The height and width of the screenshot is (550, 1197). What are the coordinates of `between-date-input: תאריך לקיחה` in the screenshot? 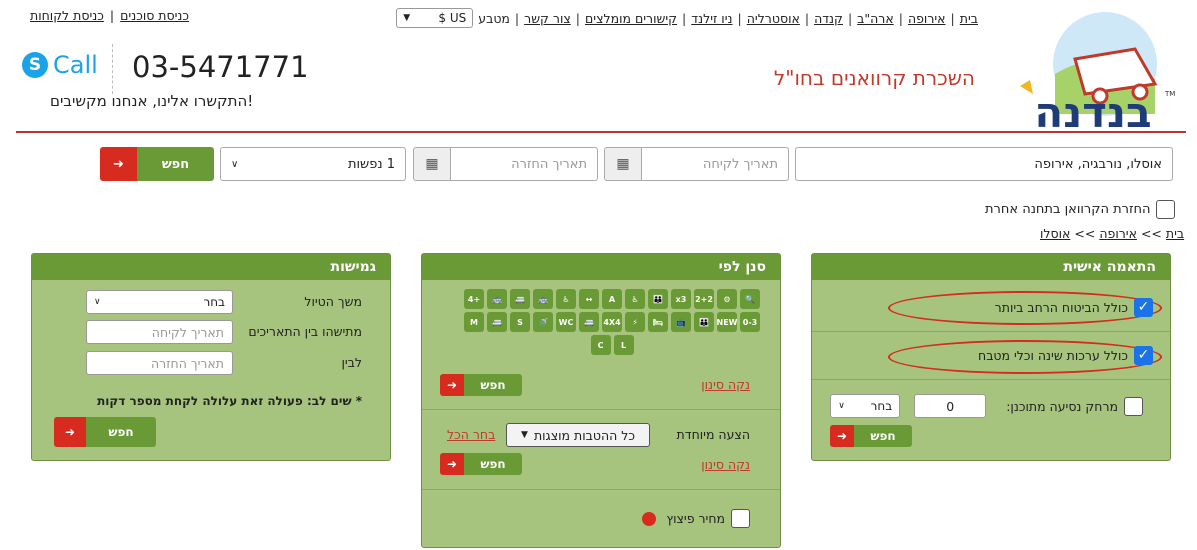 It's located at (159, 332).